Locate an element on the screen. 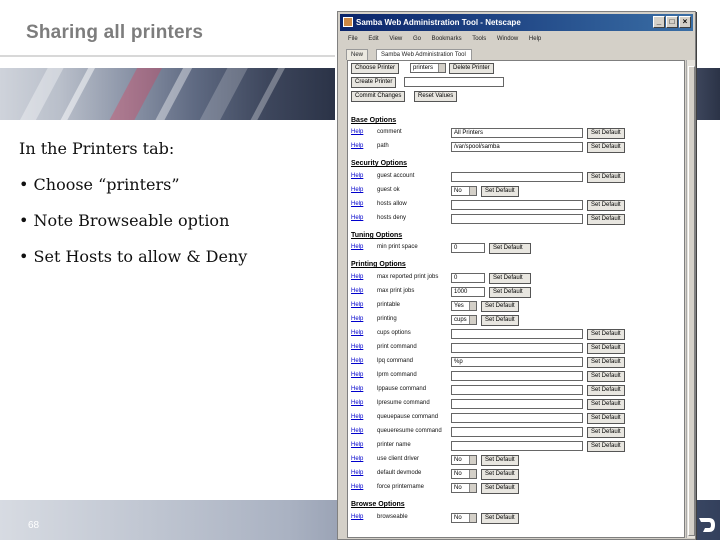  menu-file: File is located at coordinates (353, 39).